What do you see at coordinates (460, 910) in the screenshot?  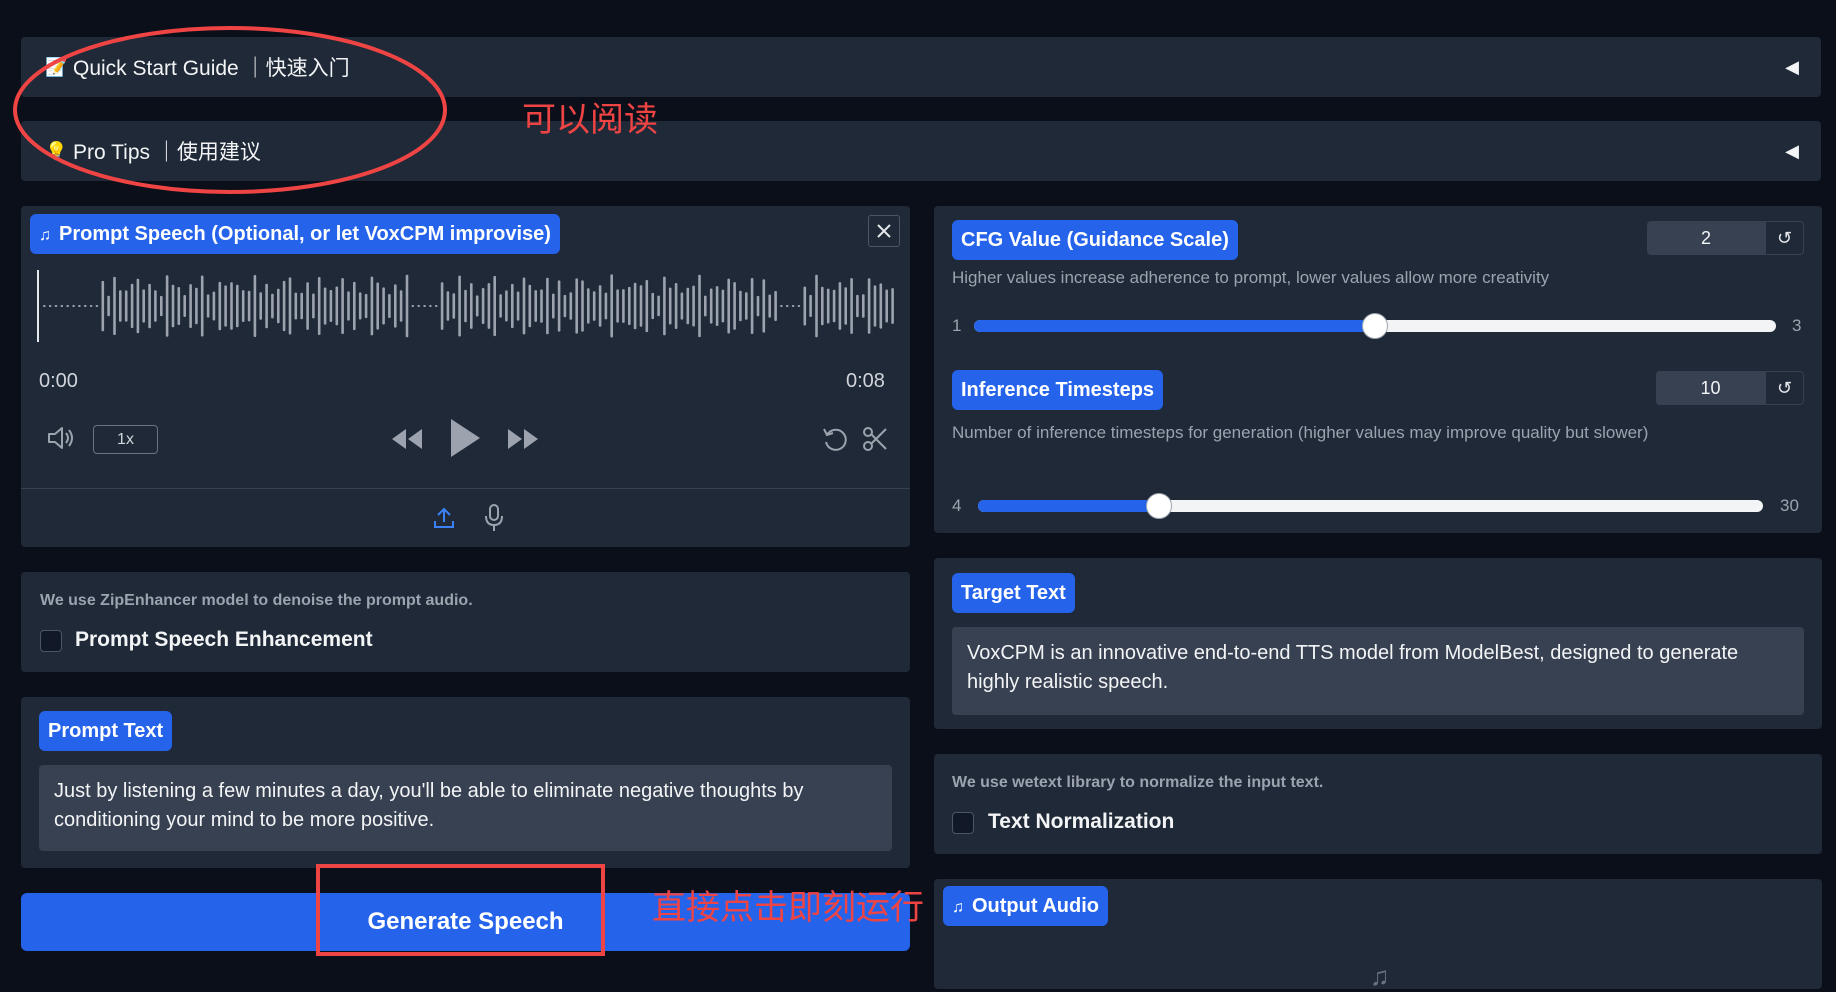 I see `annotation-rectangle` at bounding box center [460, 910].